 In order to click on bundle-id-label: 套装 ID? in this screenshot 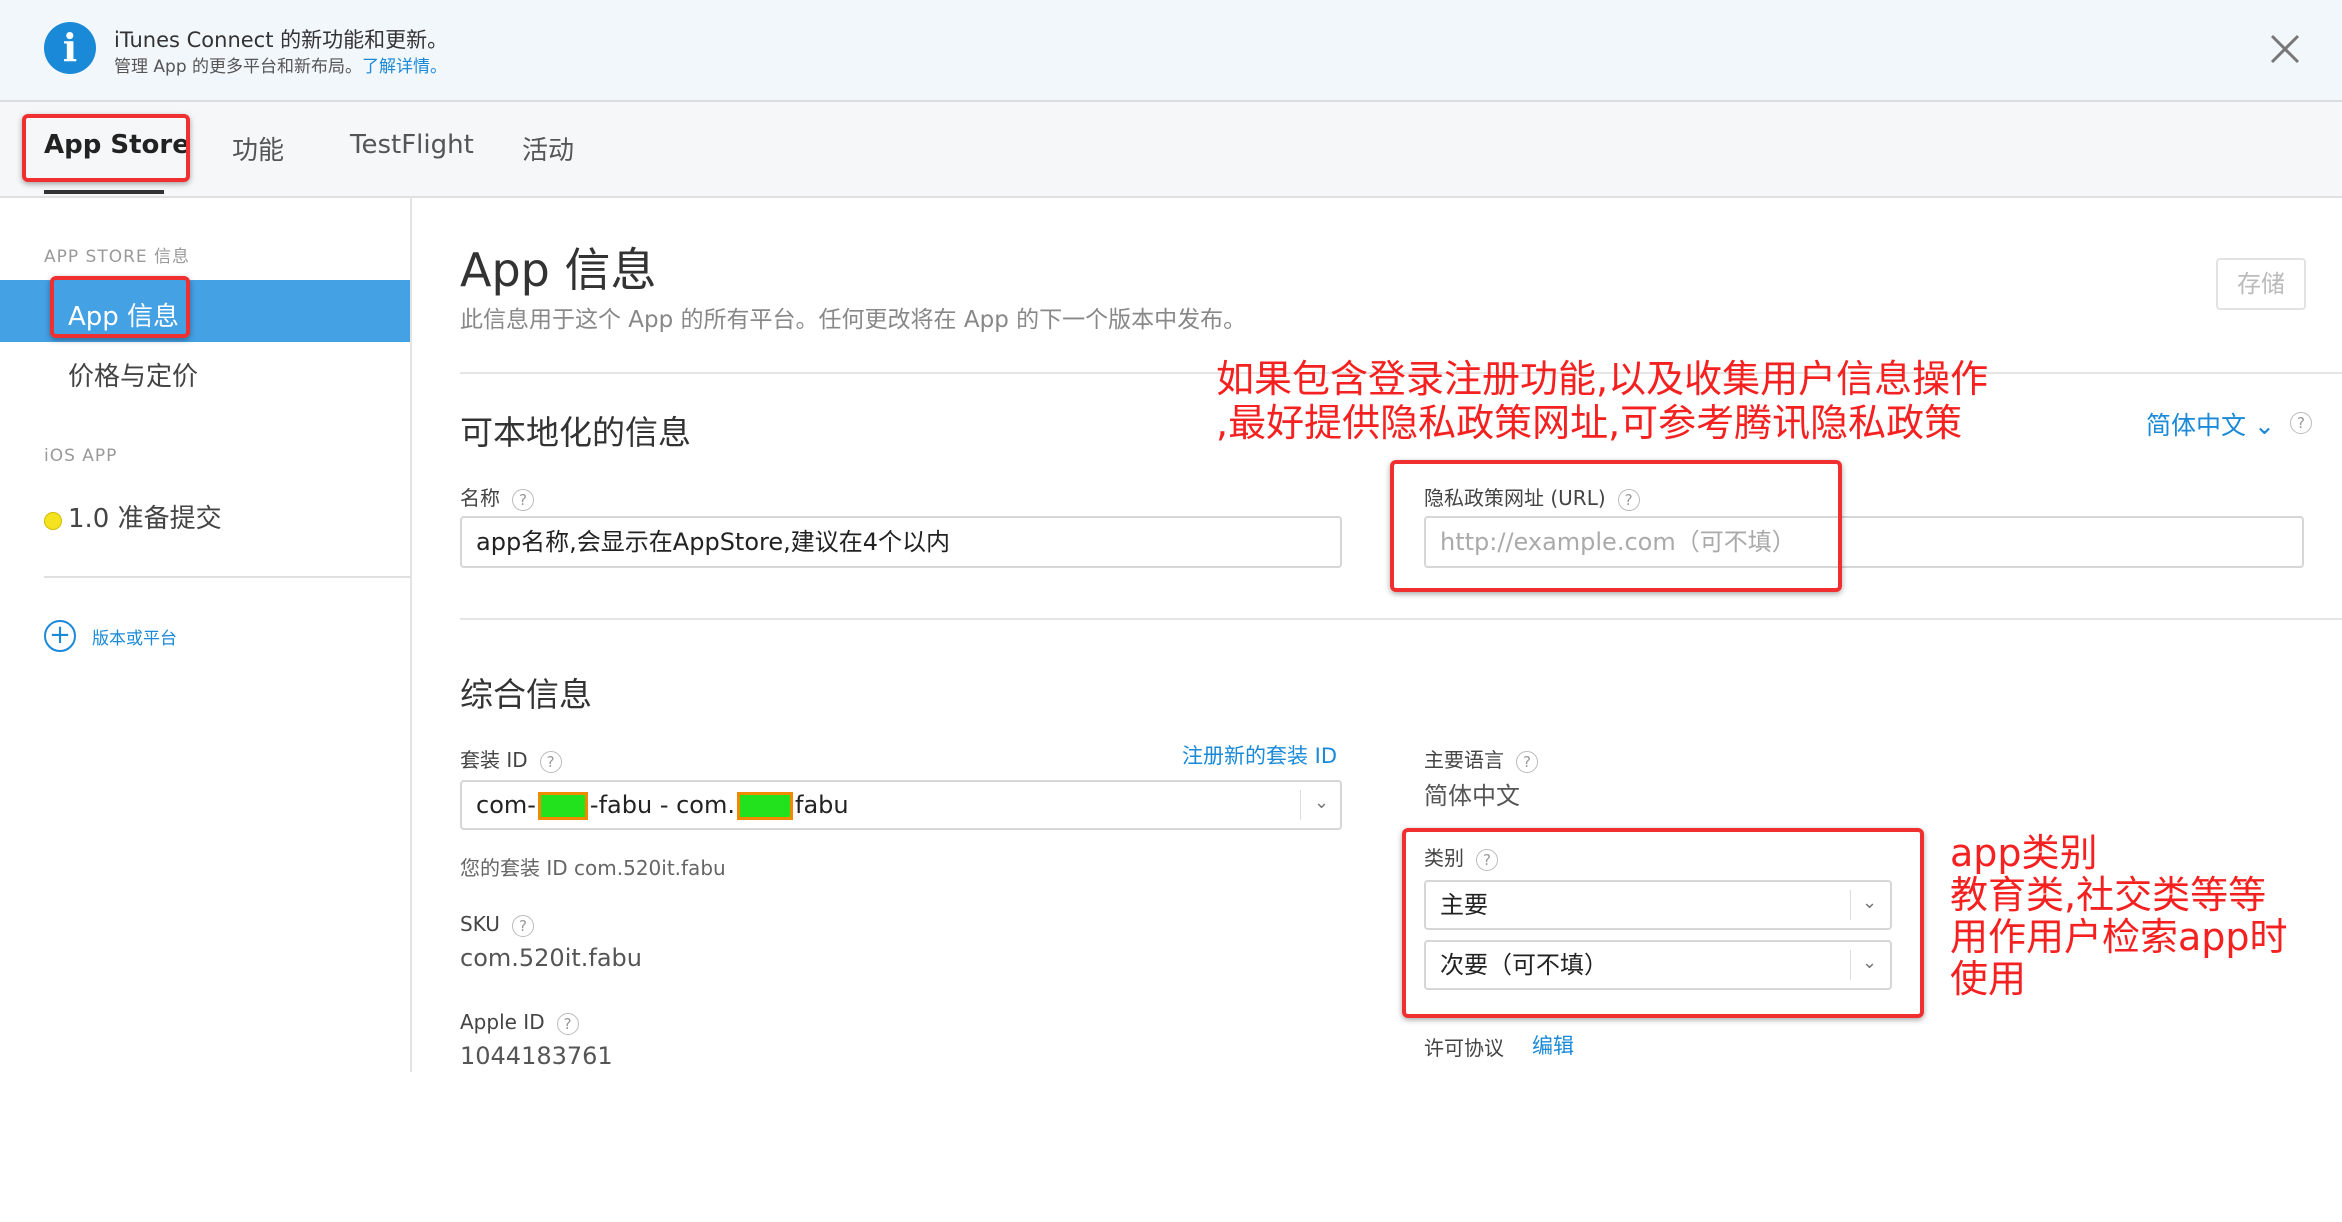, I will do `click(511, 758)`.